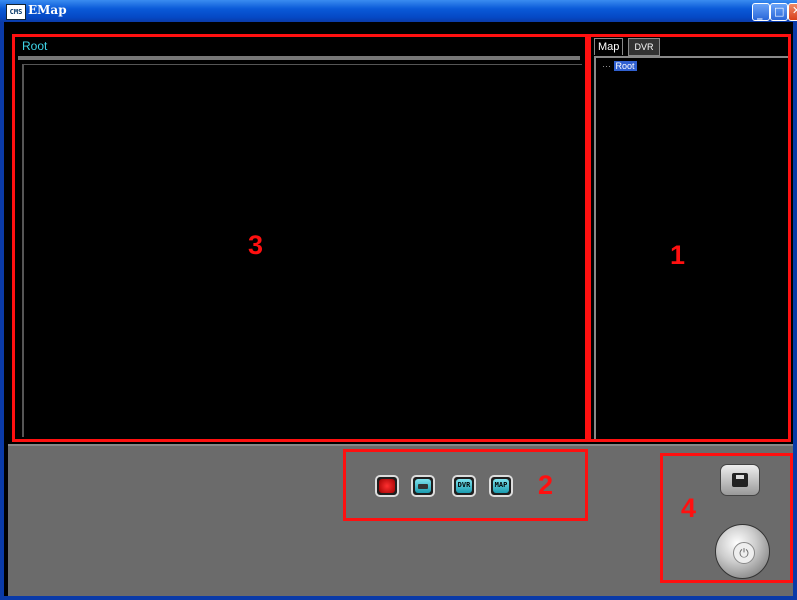 This screenshot has width=797, height=600. I want to click on alarm-button, so click(387, 486).